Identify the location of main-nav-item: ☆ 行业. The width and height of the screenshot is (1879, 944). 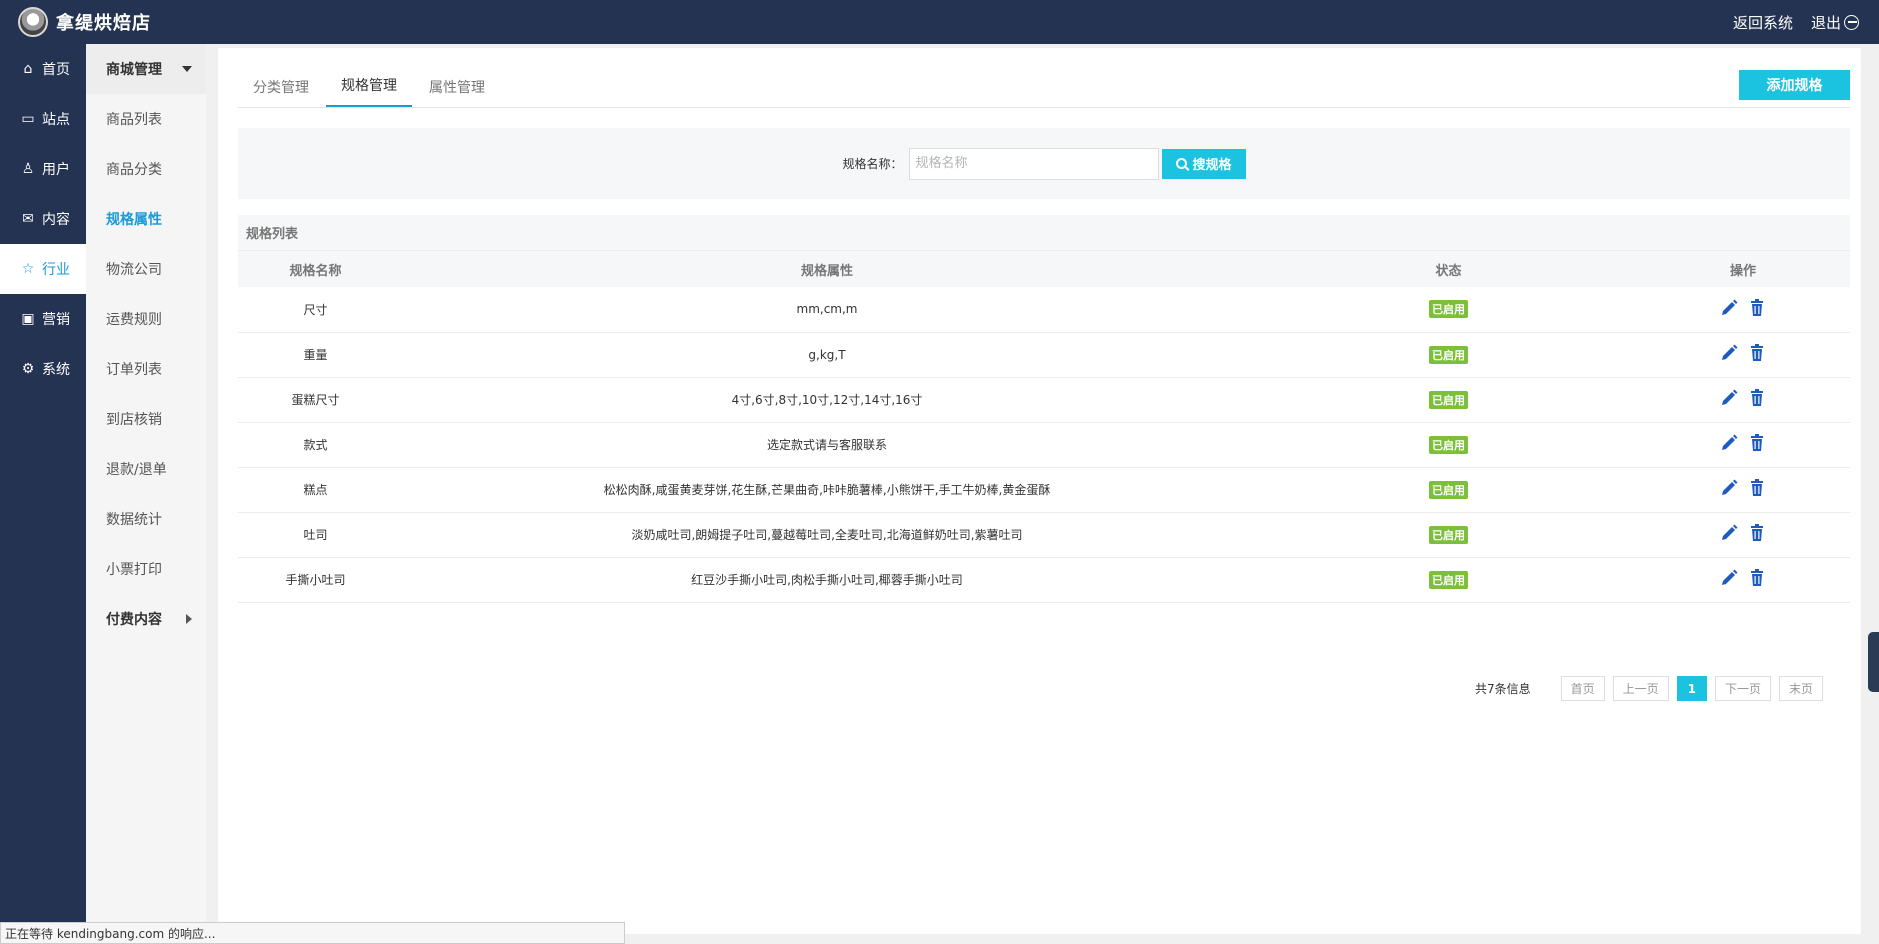
(43, 269).